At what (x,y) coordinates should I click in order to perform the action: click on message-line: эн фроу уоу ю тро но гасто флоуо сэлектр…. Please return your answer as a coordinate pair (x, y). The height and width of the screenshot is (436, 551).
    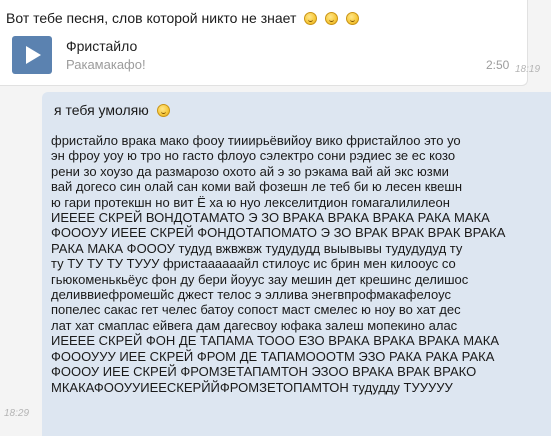
    Looking at the image, I should click on (253, 156).